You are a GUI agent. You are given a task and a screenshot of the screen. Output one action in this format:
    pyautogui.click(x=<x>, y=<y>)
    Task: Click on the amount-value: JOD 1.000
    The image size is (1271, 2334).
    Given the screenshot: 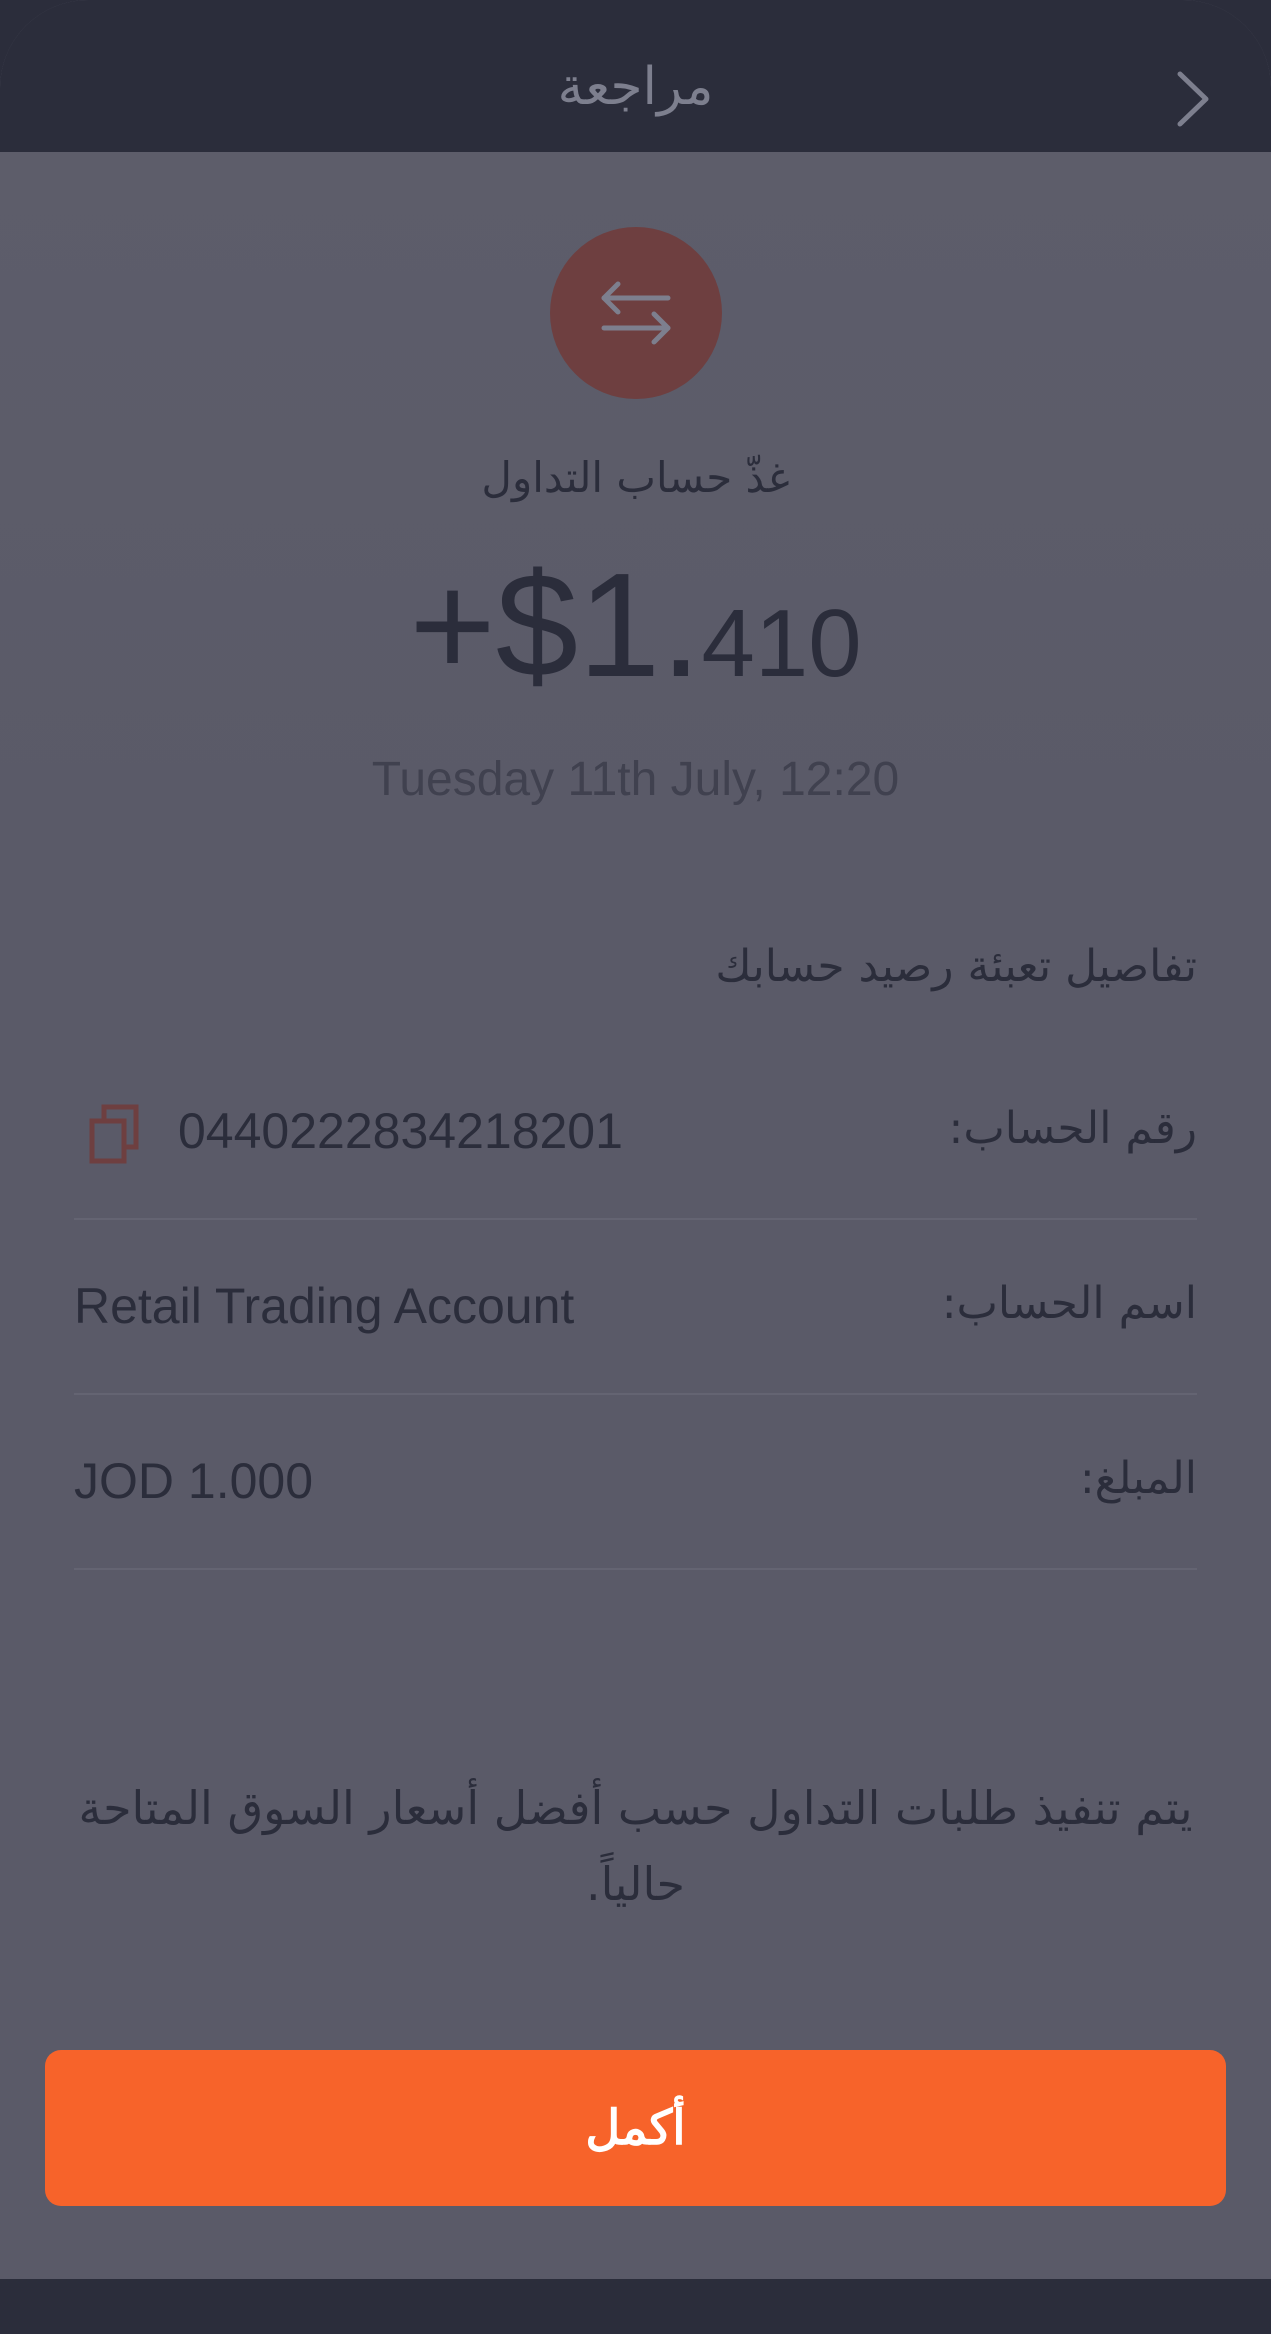 What is the action you would take?
    pyautogui.click(x=194, y=1481)
    